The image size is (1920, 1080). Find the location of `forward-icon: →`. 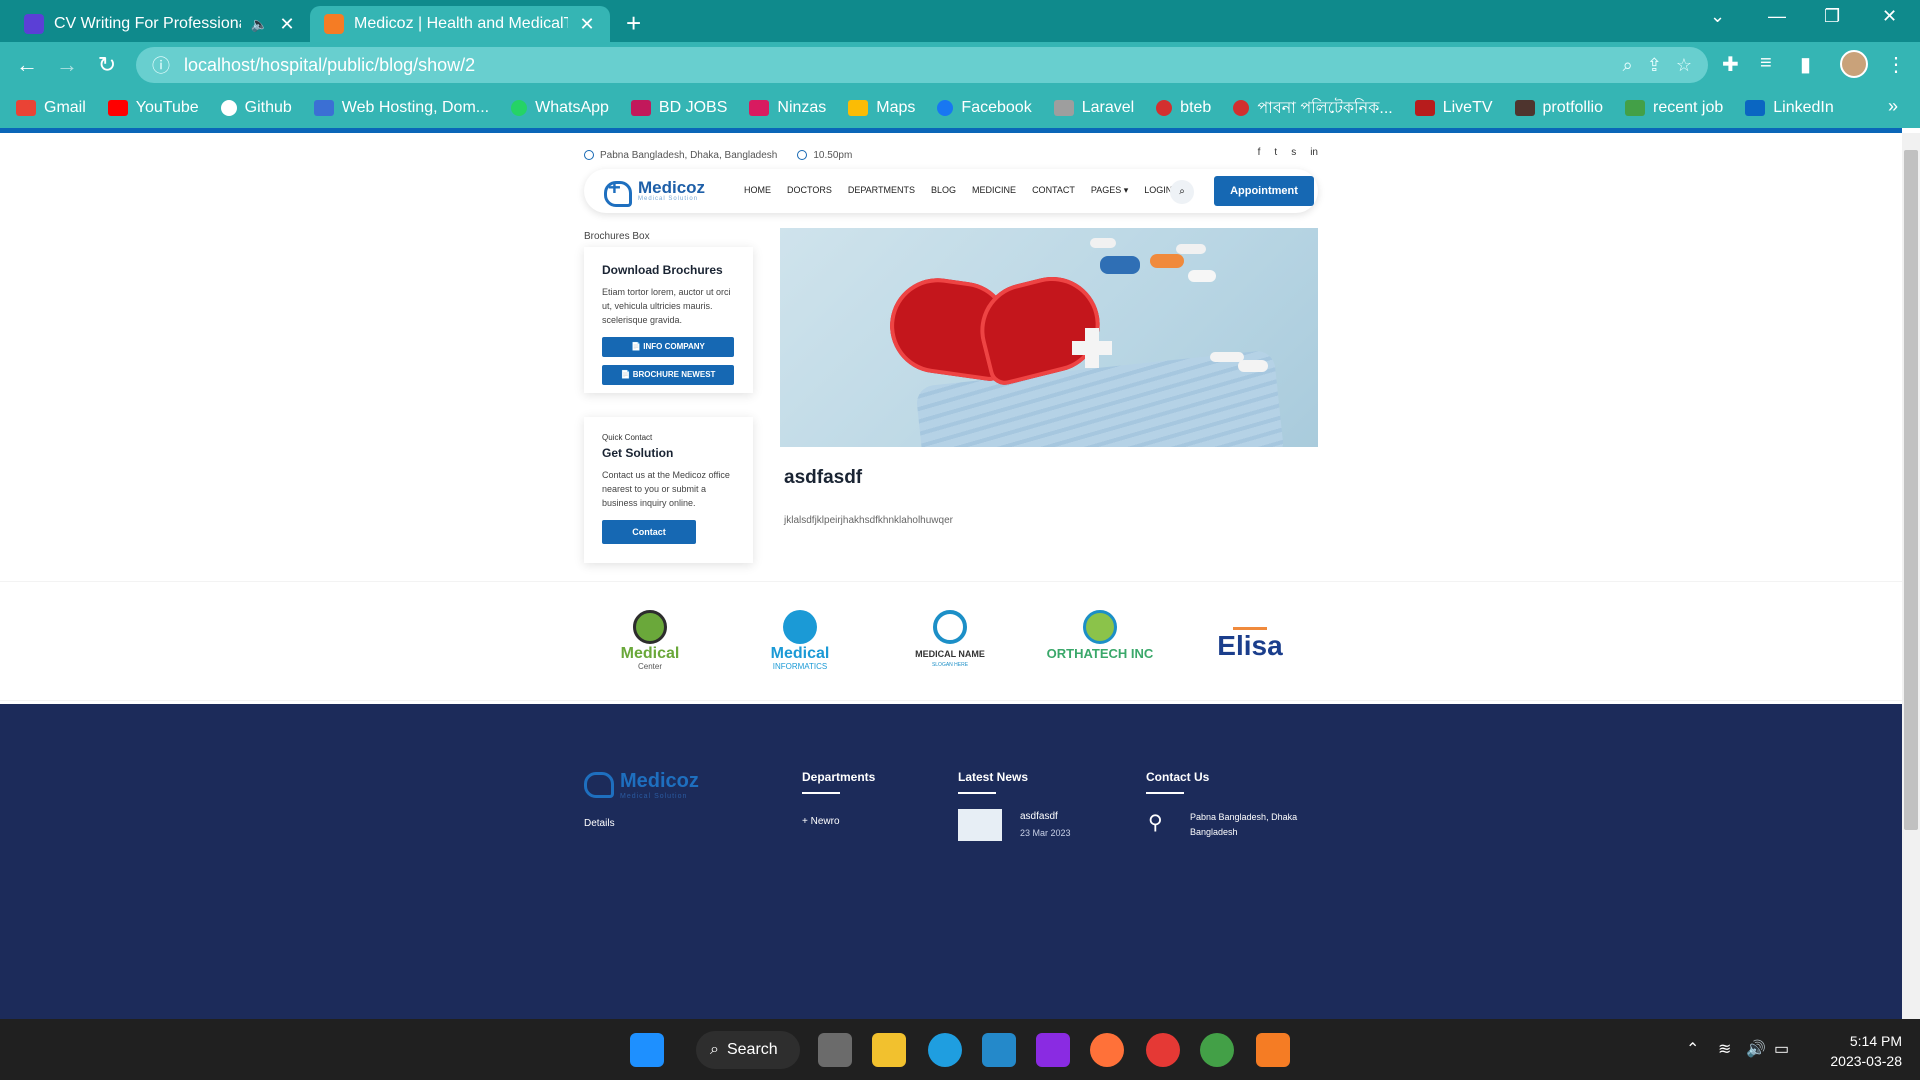

forward-icon: → is located at coordinates (67, 65).